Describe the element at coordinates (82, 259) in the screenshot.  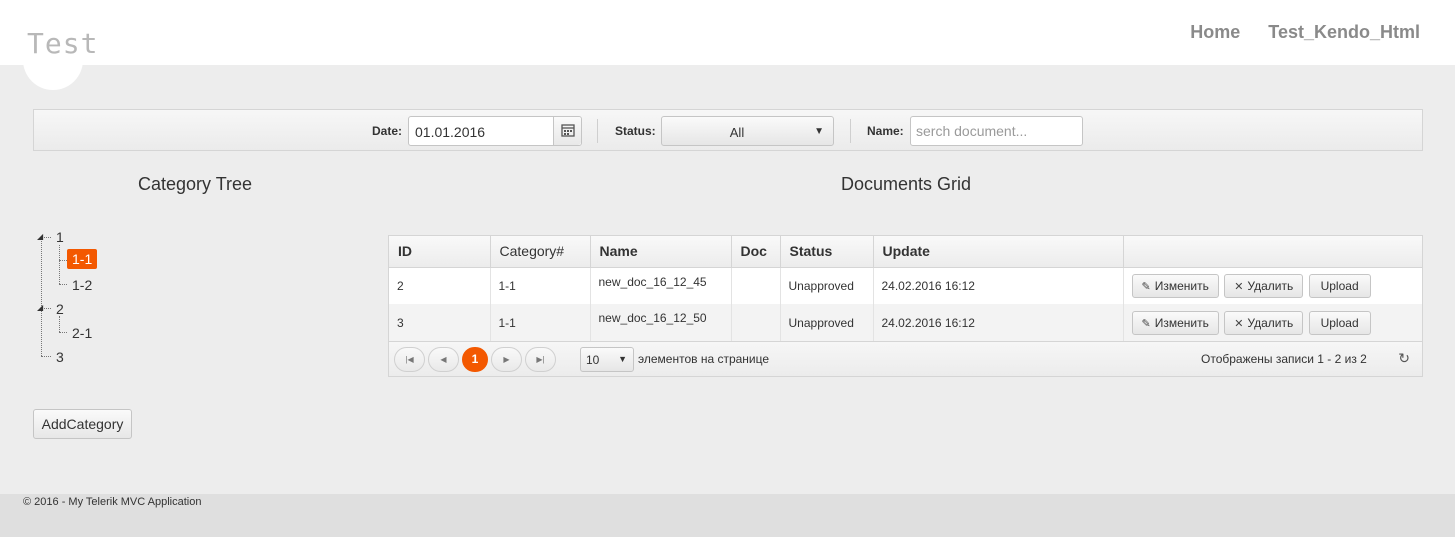
I see `tree-node-1-1: 1-1` at that location.